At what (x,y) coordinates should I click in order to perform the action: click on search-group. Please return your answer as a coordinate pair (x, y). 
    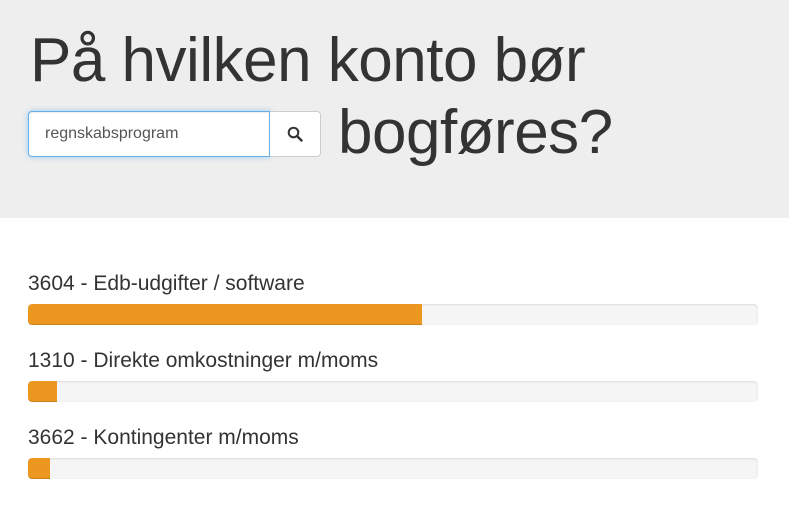
    Looking at the image, I should click on (174, 134).